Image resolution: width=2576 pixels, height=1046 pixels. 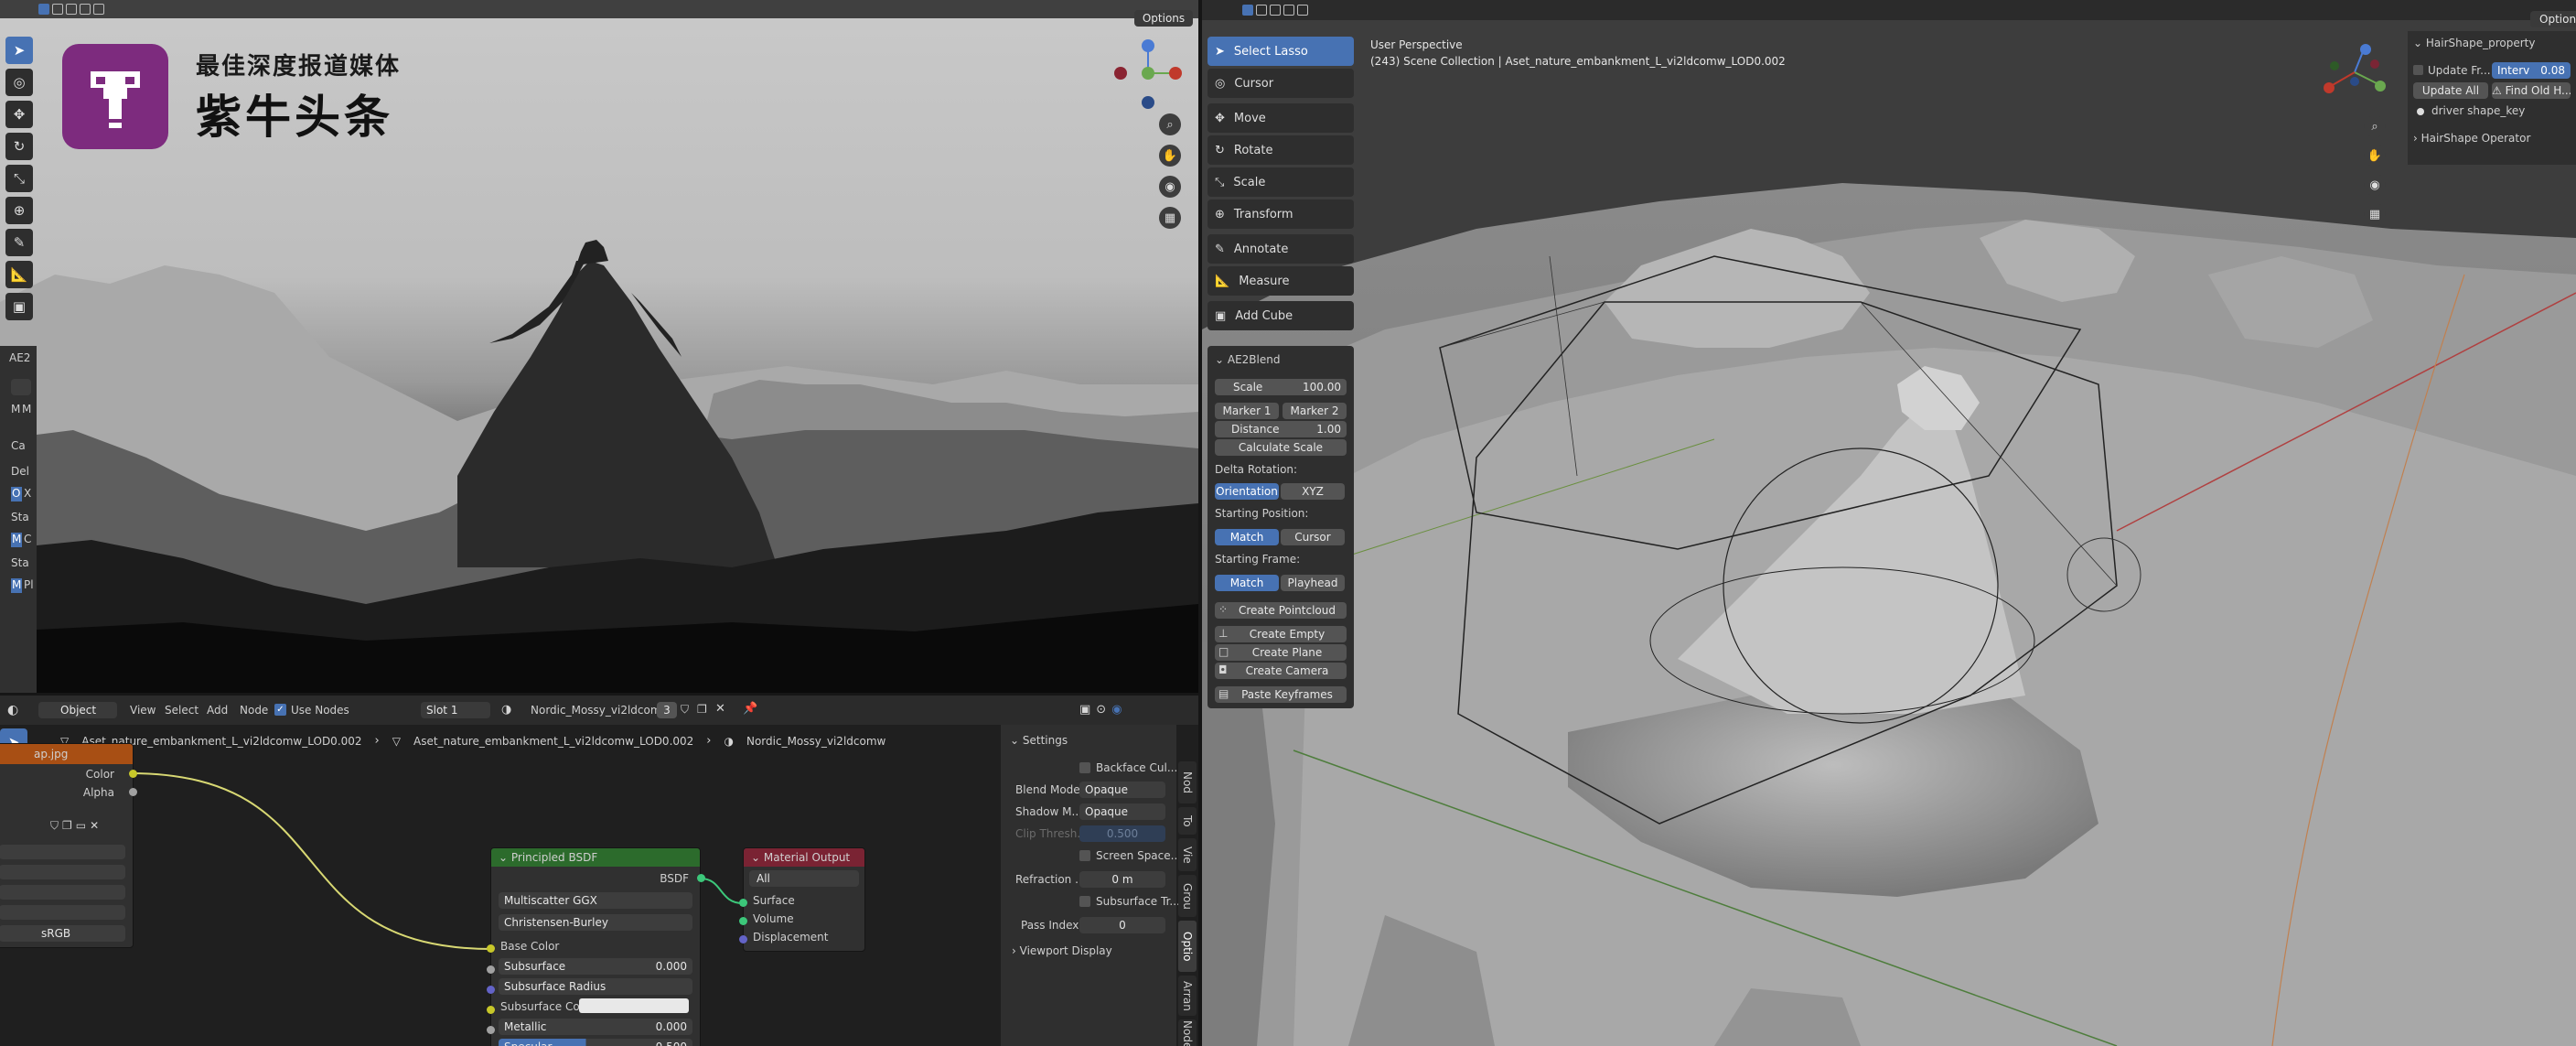 What do you see at coordinates (595, 922) in the screenshot?
I see `subsurface-method-dropdown: Christensen-Burley` at bounding box center [595, 922].